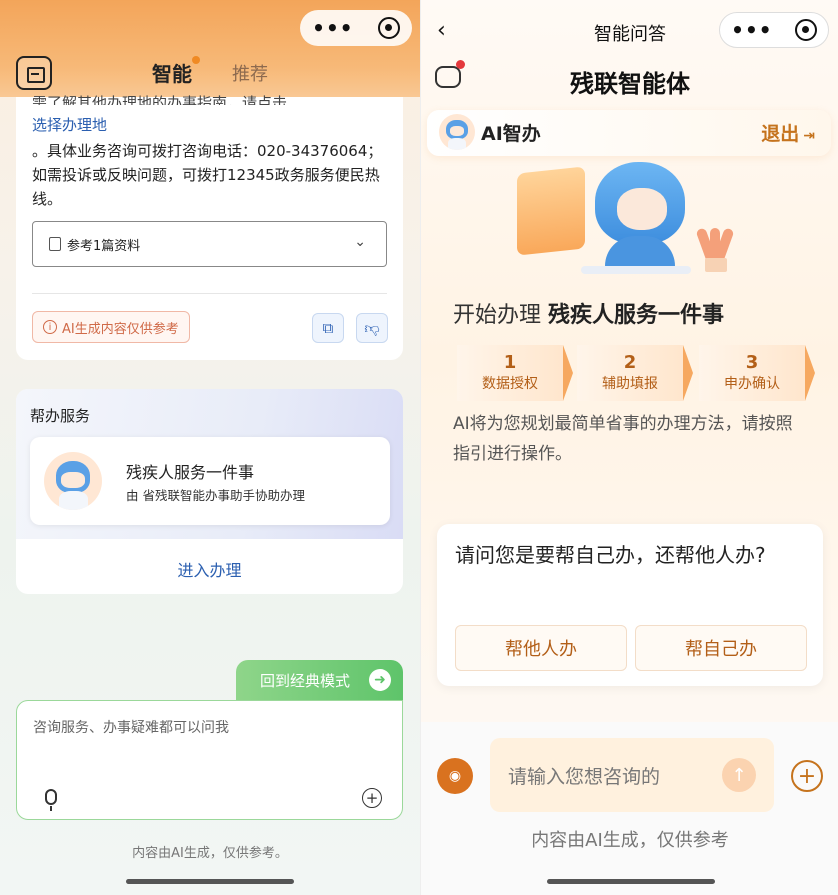  Describe the element at coordinates (610, 555) in the screenshot. I see `question-text: 请问您是要帮自己办，还帮他人办?` at that location.